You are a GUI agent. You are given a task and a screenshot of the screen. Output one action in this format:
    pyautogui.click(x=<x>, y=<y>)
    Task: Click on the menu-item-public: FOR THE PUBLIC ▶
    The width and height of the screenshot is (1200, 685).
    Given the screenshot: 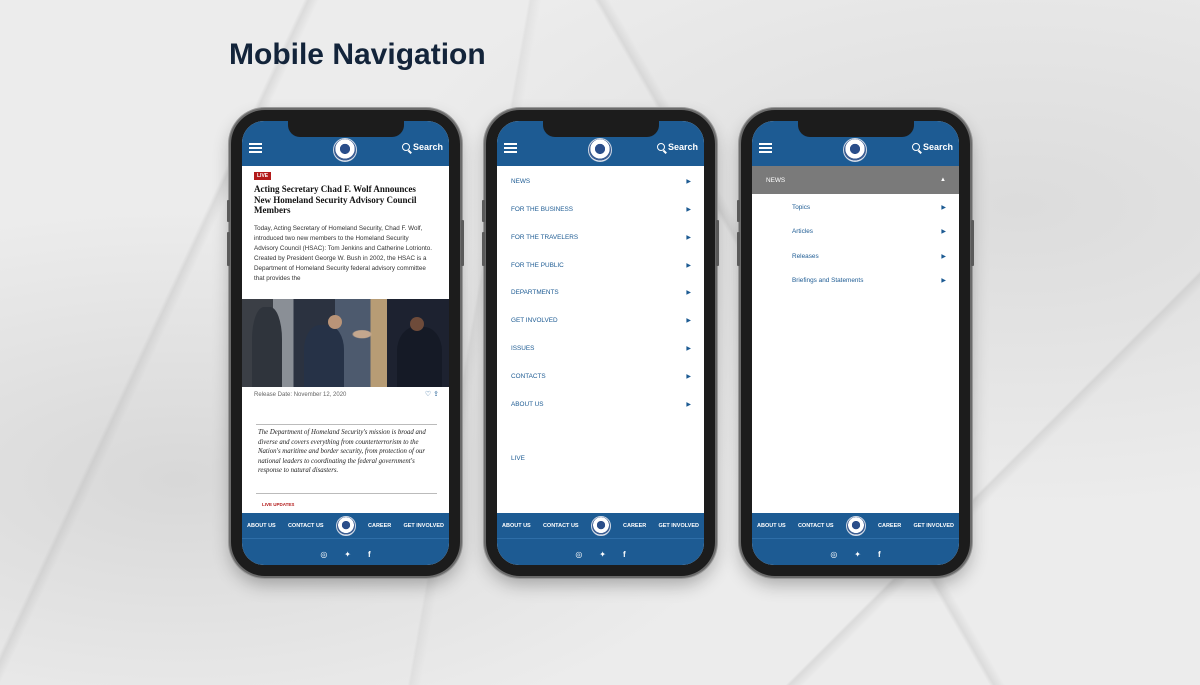 What is the action you would take?
    pyautogui.click(x=600, y=265)
    